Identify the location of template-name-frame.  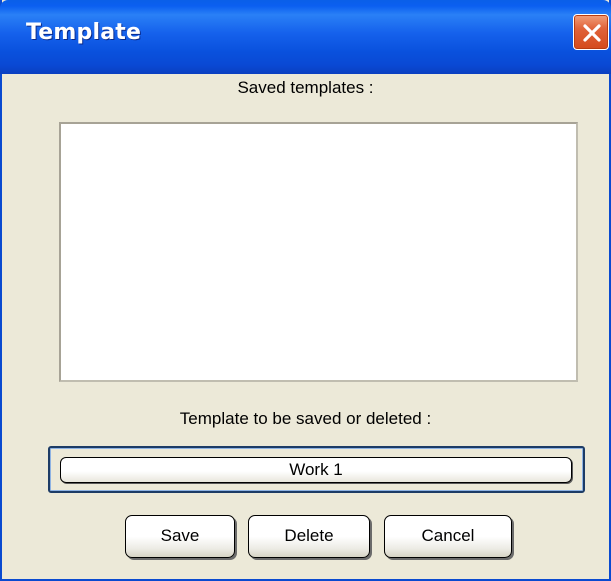
(316, 469).